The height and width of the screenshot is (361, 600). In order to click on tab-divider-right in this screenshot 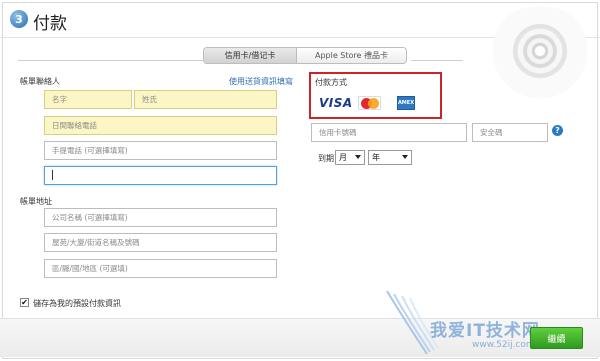, I will do `click(437, 60)`.